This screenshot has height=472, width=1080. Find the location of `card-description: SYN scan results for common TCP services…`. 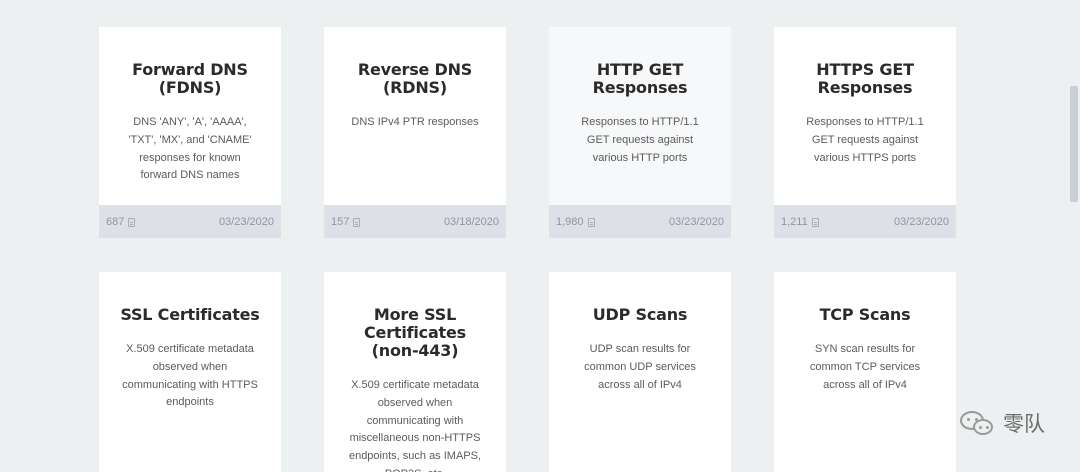

card-description: SYN scan results for common TCP services… is located at coordinates (865, 367).